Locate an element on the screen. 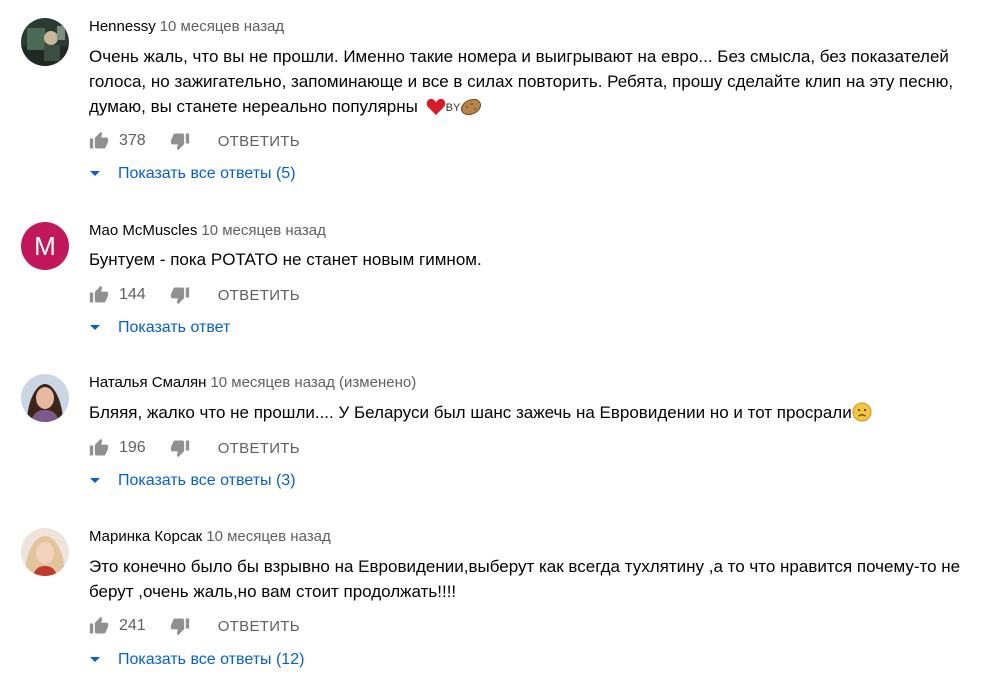  show-replies-button: Показать все ответы (3) is located at coordinates (192, 481).